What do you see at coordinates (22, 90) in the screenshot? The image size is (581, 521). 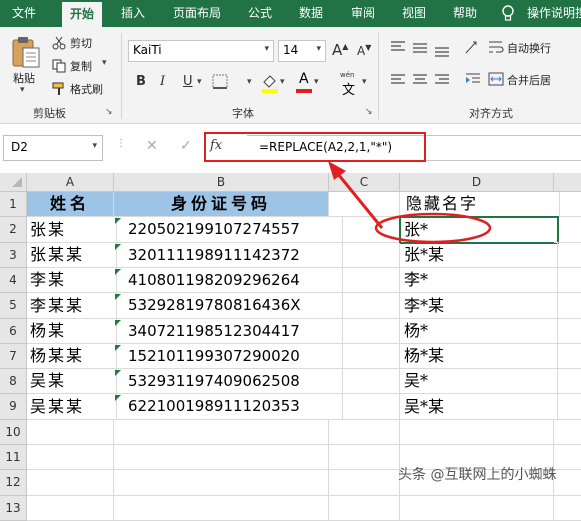 I see `paste-dropdown-icon: ▾` at bounding box center [22, 90].